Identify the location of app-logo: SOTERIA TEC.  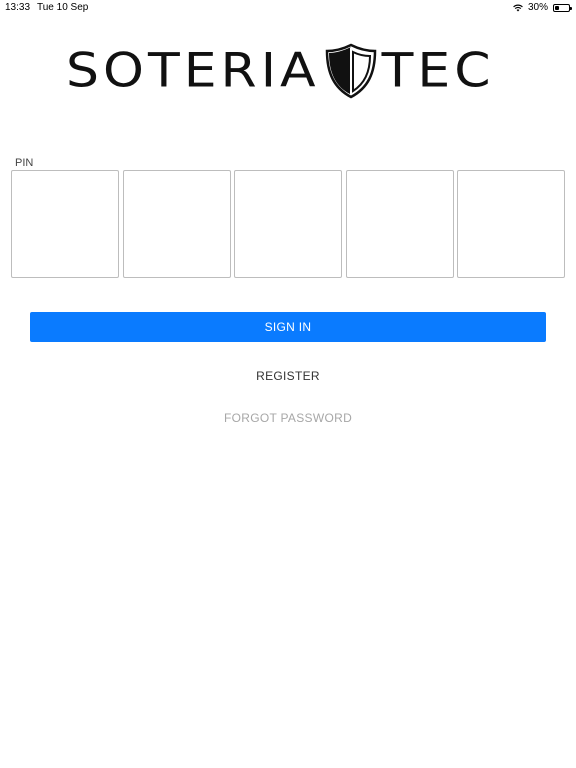
(284, 71).